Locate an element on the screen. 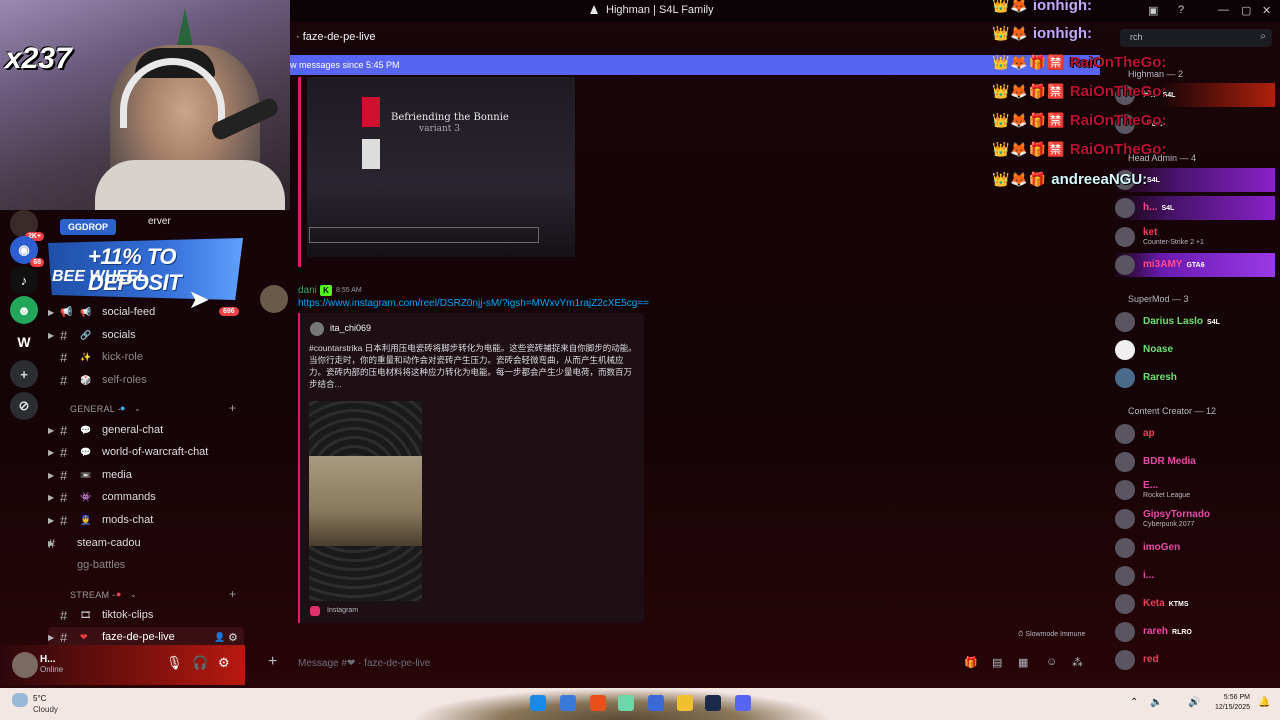  channel-commands: ▶ # 👾 commands is located at coordinates (146, 497).